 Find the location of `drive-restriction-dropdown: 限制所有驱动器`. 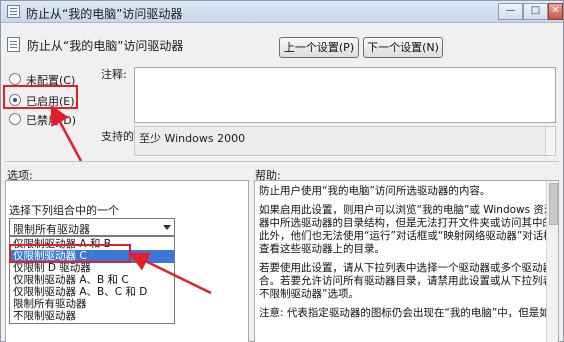

drive-restriction-dropdown: 限制所有驱动器 is located at coordinates (92, 227).